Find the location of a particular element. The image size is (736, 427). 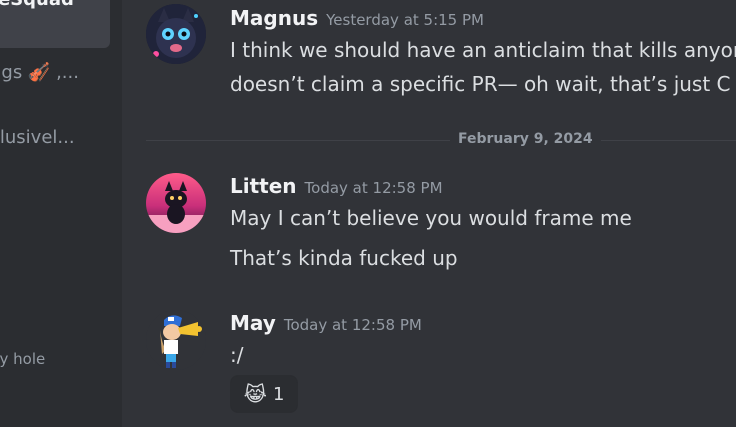

date-divider-label: February 9, 2024 is located at coordinates (525, 139).